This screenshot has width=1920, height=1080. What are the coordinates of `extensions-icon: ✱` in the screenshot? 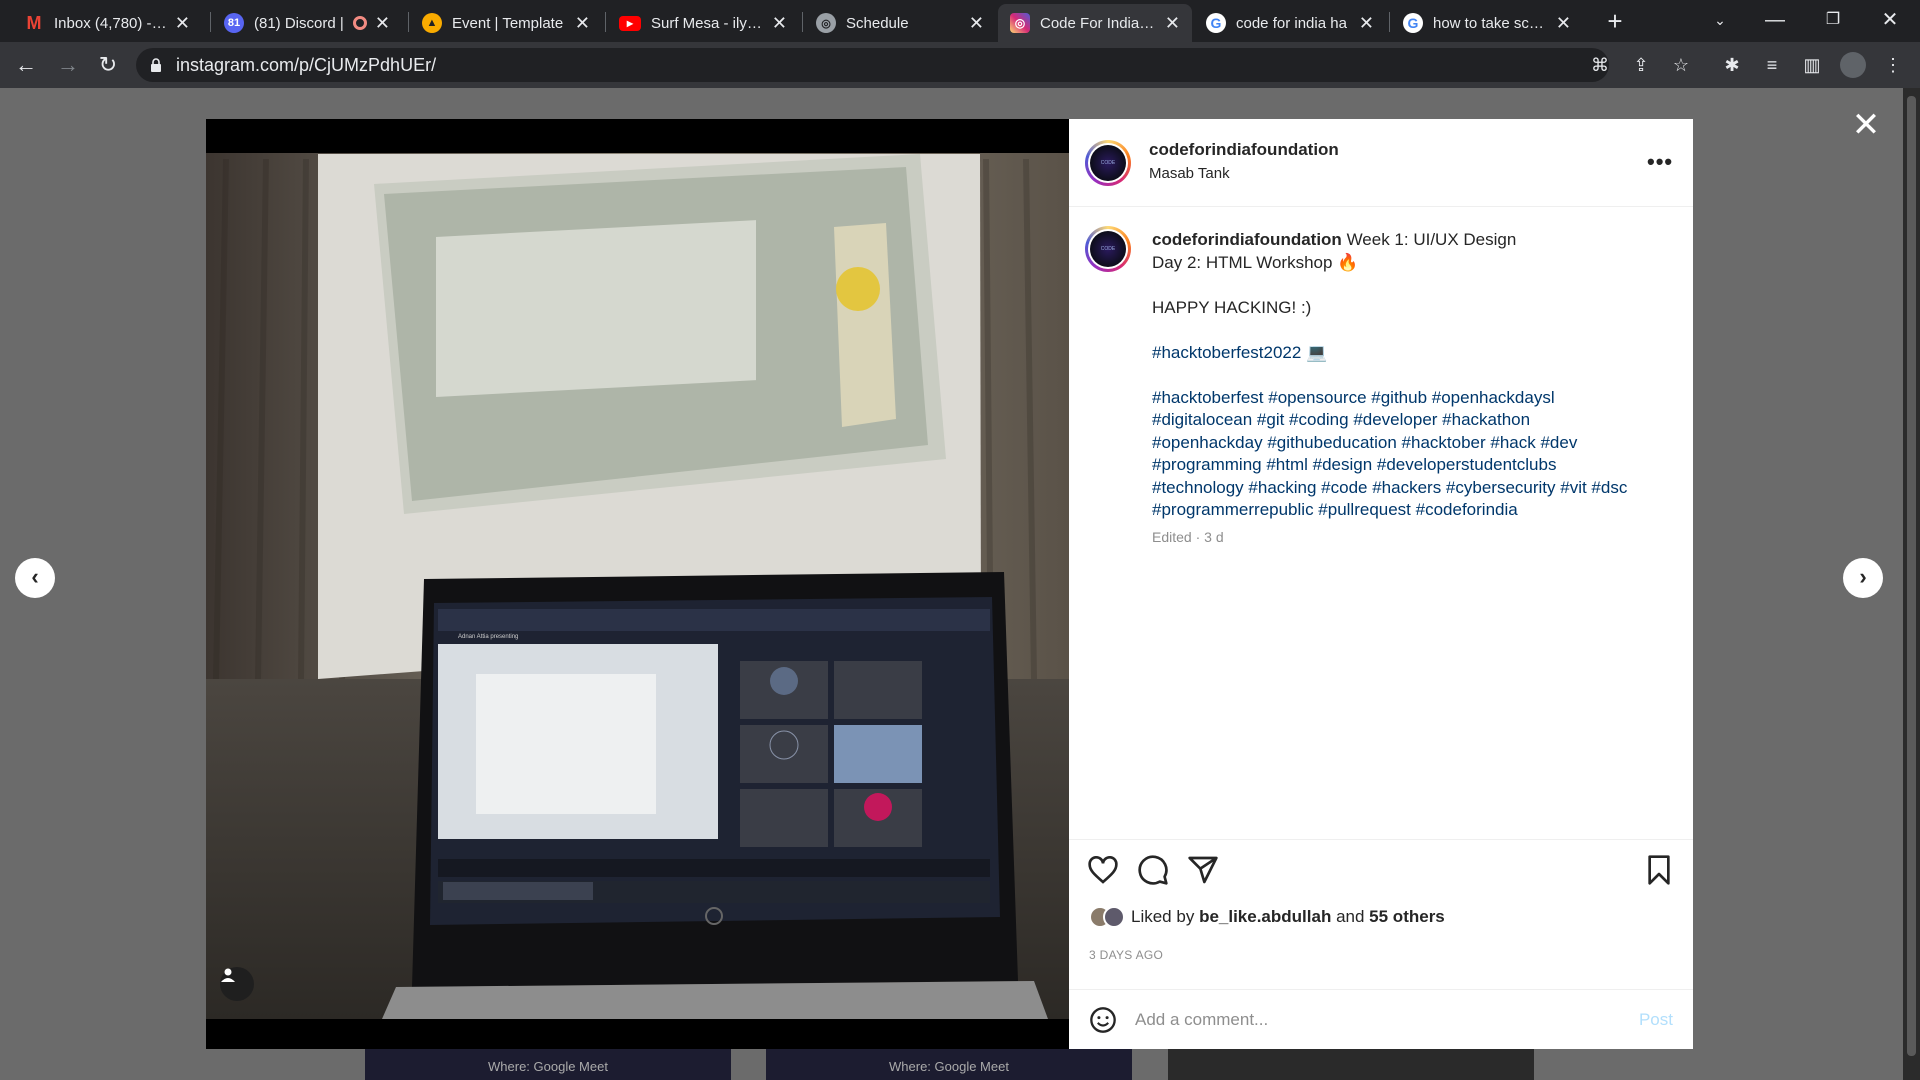 It's located at (1732, 65).